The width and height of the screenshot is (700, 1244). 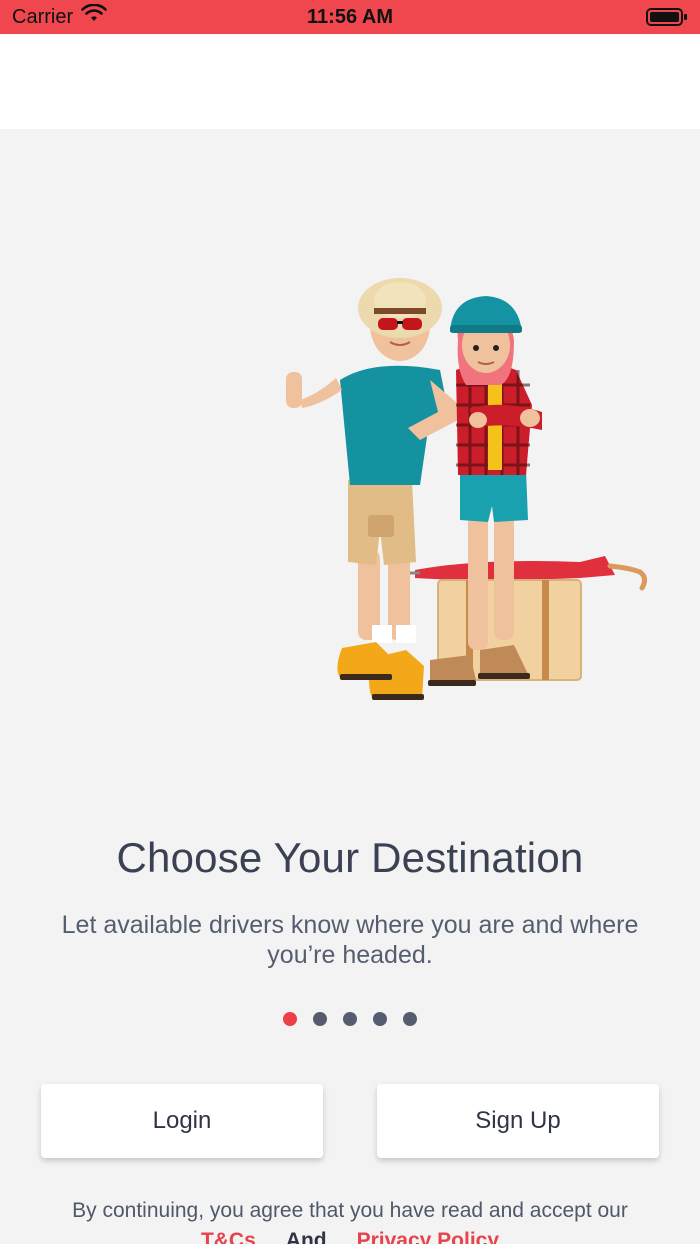 I want to click on onboarding-title: Choose Your Destination, so click(x=350, y=857).